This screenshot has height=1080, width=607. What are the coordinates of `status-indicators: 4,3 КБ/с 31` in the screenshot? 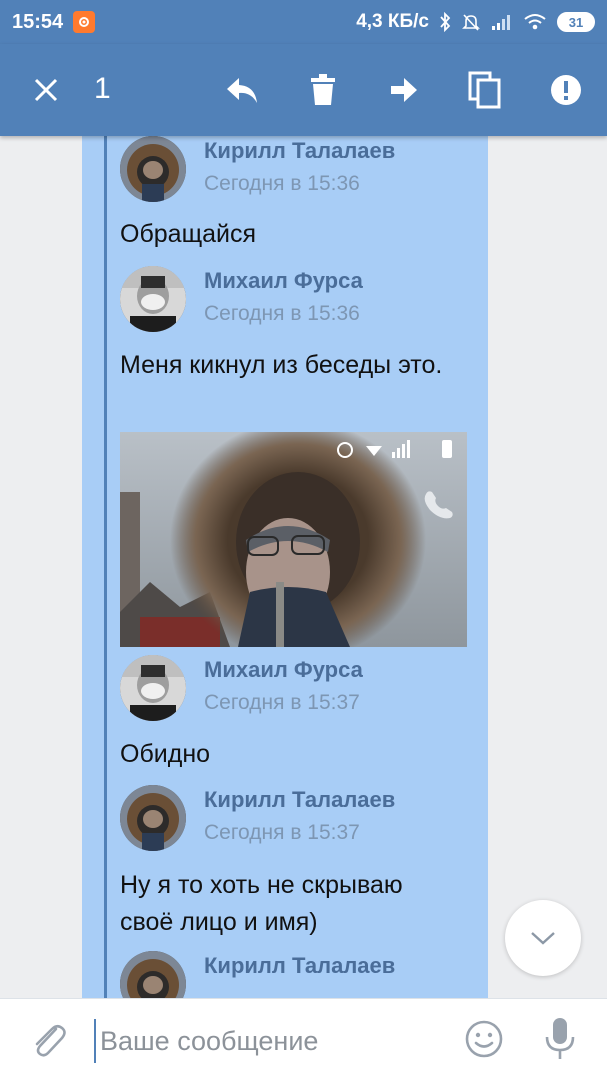 It's located at (475, 22).